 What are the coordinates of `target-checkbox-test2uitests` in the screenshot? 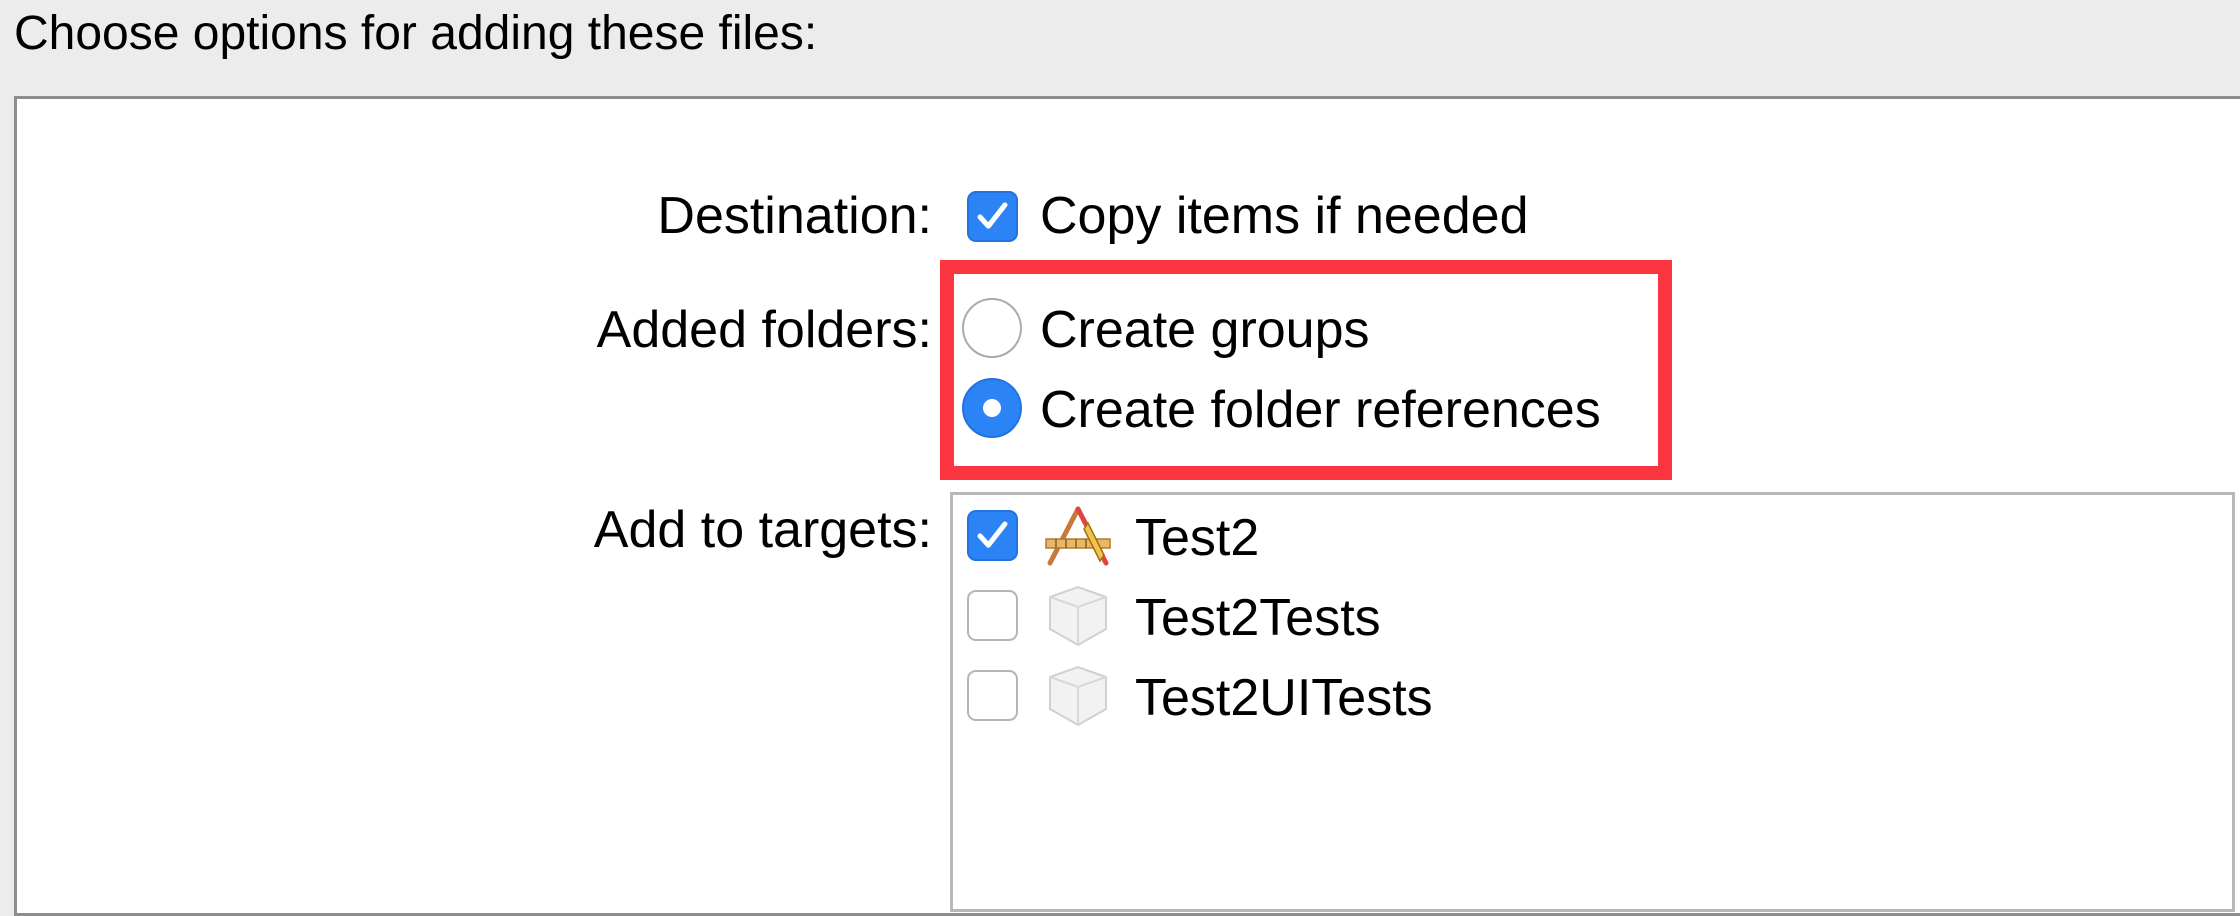 It's located at (992, 695).